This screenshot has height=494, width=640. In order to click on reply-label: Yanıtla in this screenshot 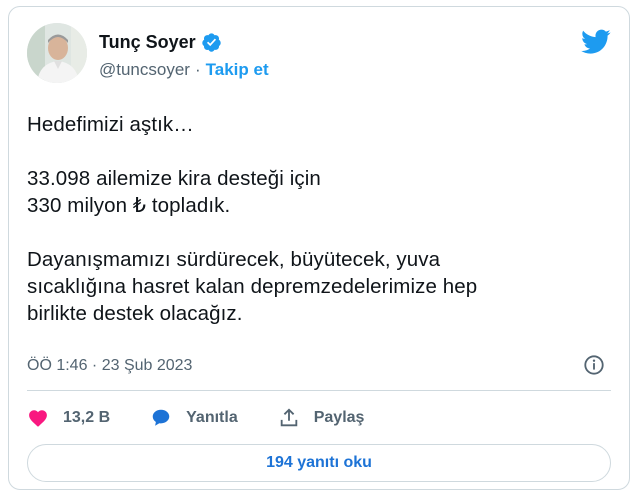, I will do `click(212, 417)`.